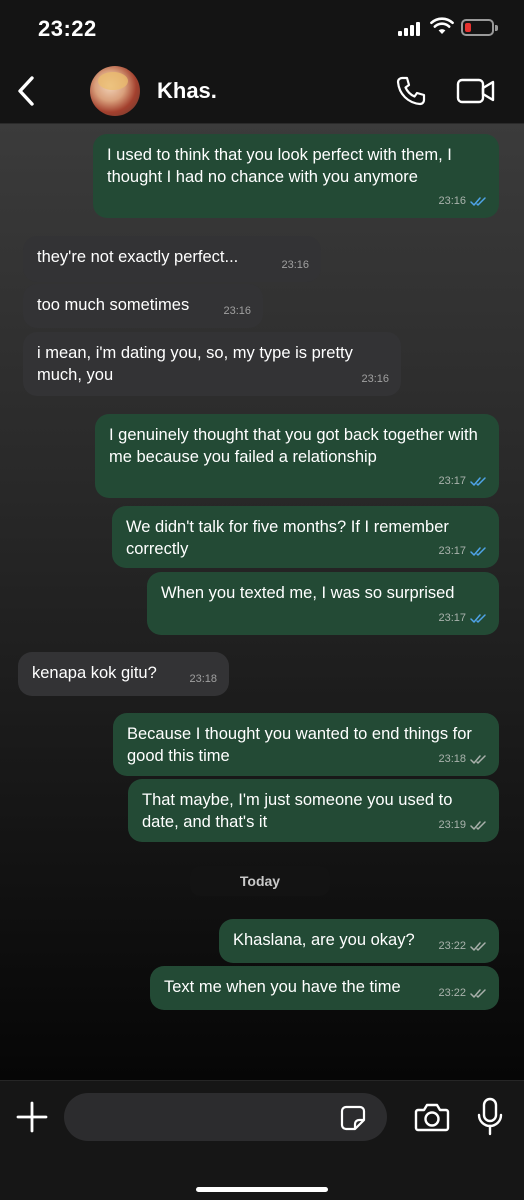  What do you see at coordinates (67, 28) in the screenshot?
I see `status-time: 23:22` at bounding box center [67, 28].